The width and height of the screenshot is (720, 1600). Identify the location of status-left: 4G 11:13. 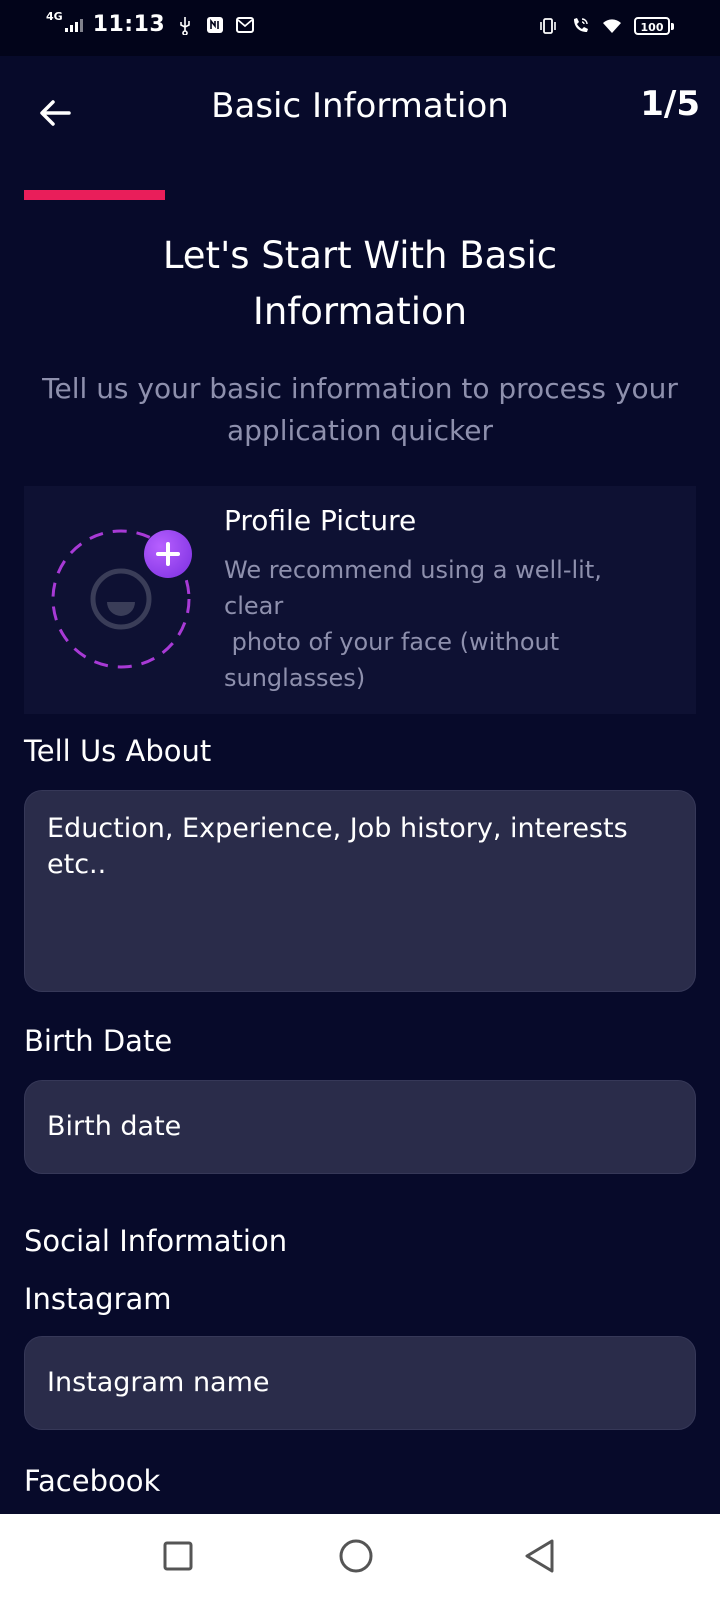
(150, 23).